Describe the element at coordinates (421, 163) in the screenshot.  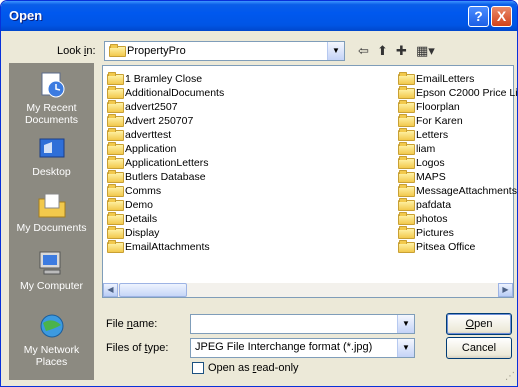
I see `list-item: Logos` at that location.